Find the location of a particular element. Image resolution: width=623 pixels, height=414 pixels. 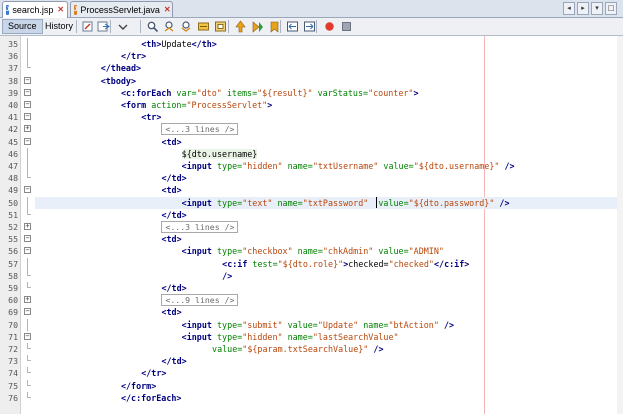

start-macro-icon is located at coordinates (329, 26).